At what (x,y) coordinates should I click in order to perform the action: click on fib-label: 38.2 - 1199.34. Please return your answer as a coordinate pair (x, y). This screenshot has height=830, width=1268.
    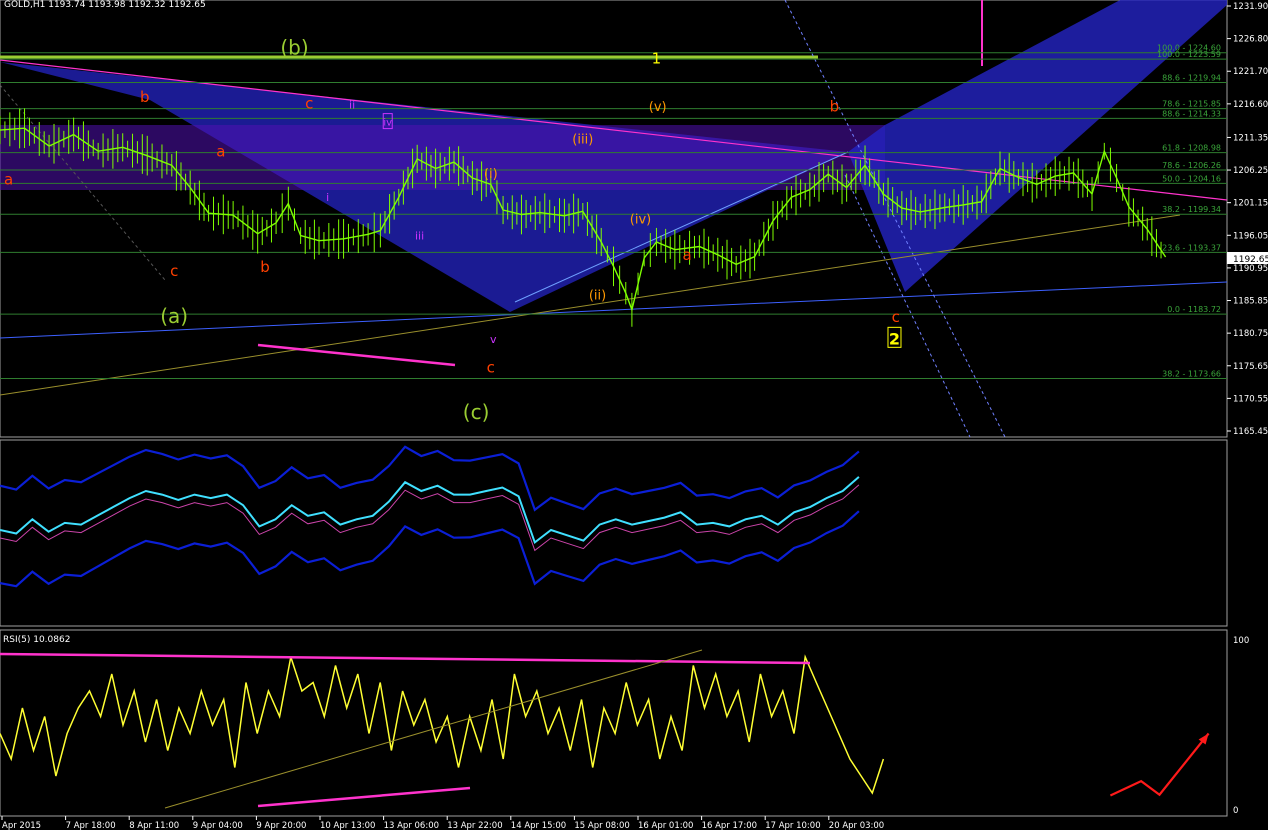
    Looking at the image, I should click on (1191, 209).